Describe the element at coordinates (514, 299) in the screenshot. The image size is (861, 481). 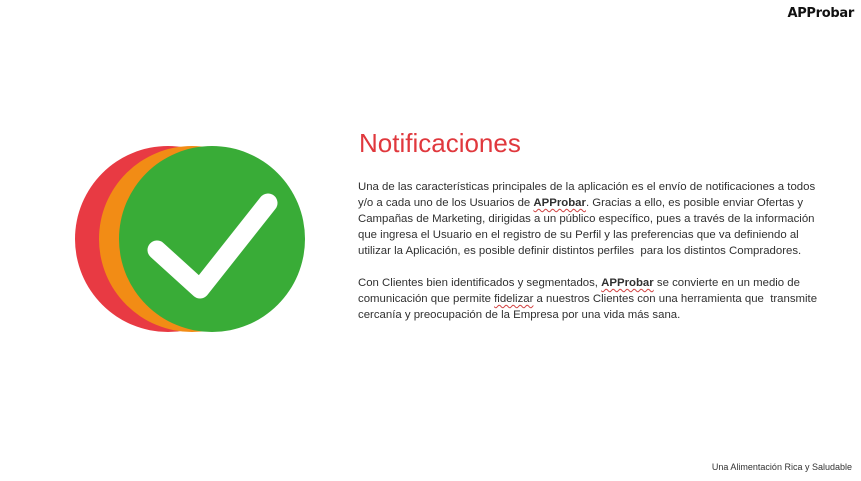
I see `spellcheck-word: fidelizar` at that location.